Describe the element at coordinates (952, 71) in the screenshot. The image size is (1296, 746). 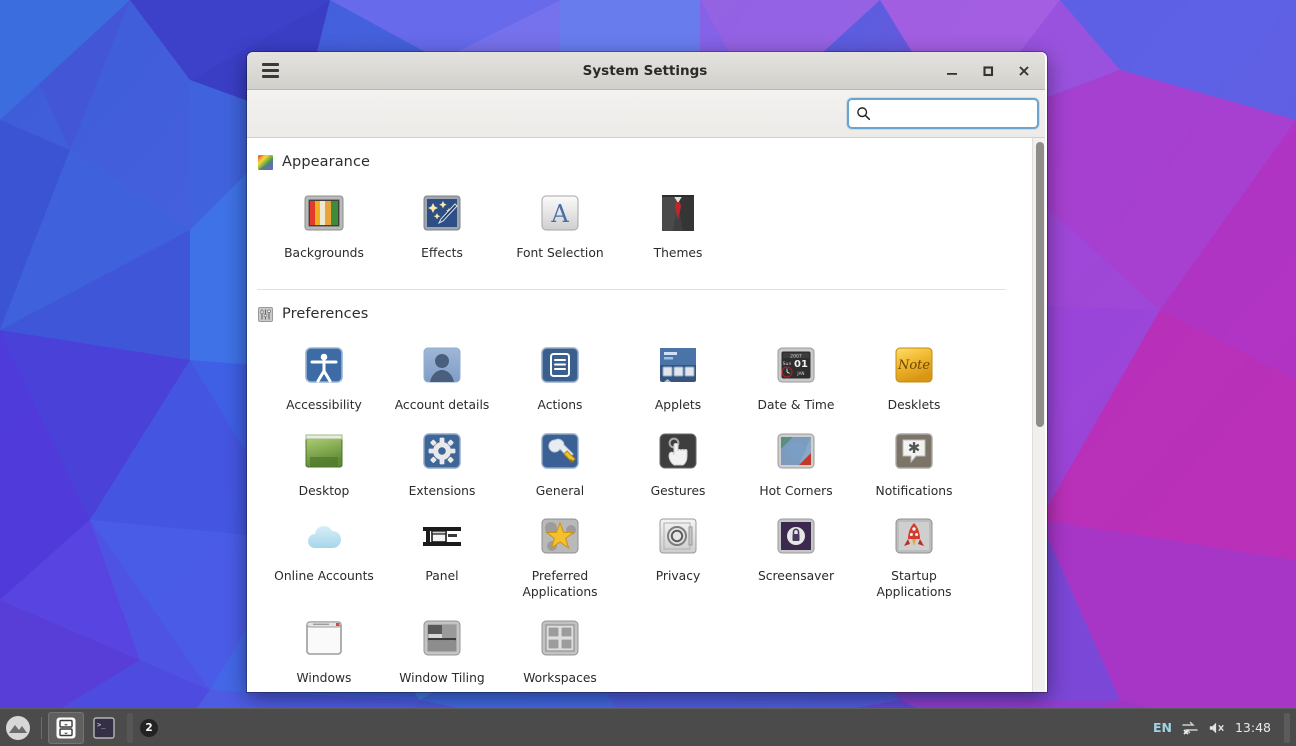
I see `minimize-button` at that location.